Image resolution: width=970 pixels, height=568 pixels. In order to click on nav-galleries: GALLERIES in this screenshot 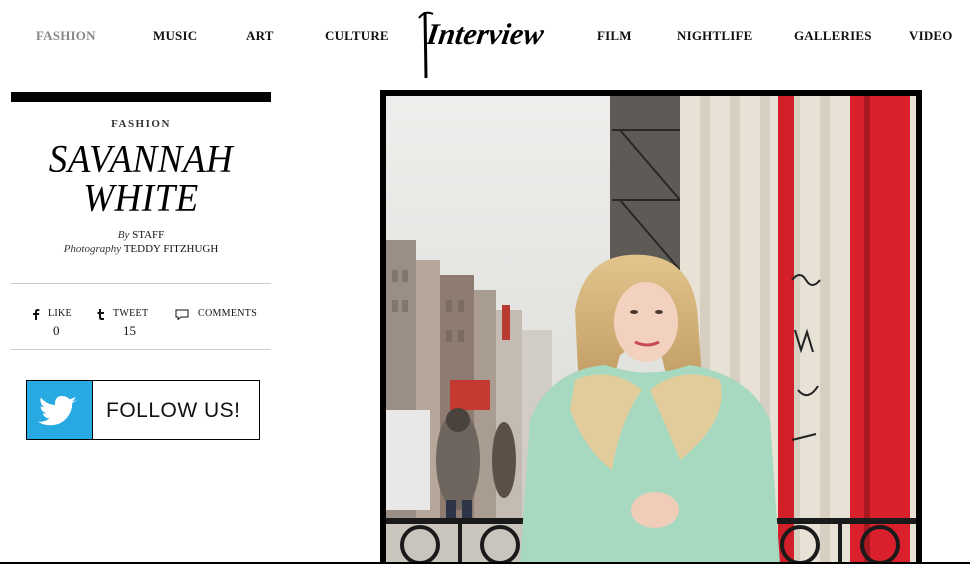, I will do `click(833, 36)`.